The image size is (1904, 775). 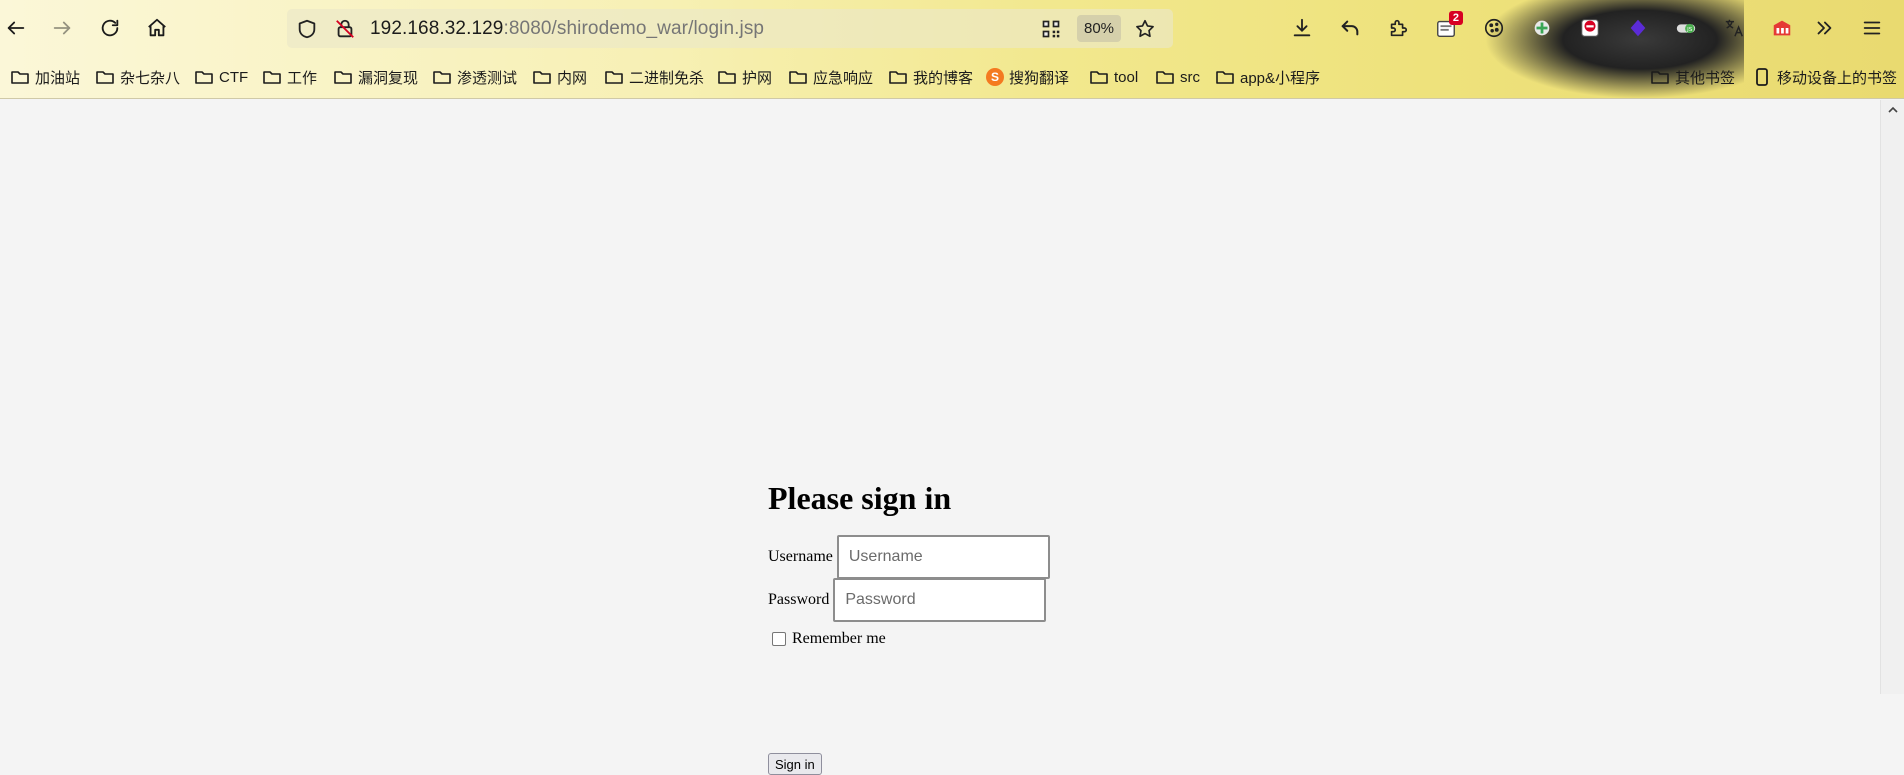 I want to click on password-input, so click(x=940, y=600).